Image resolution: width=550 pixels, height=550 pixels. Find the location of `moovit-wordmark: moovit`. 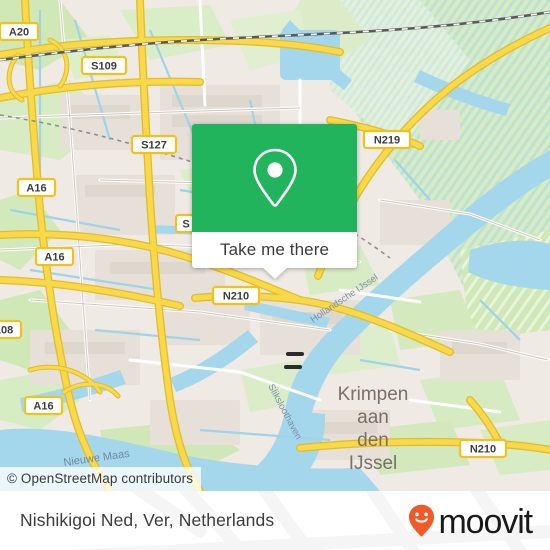

moovit-wordmark: moovit is located at coordinates (485, 521).